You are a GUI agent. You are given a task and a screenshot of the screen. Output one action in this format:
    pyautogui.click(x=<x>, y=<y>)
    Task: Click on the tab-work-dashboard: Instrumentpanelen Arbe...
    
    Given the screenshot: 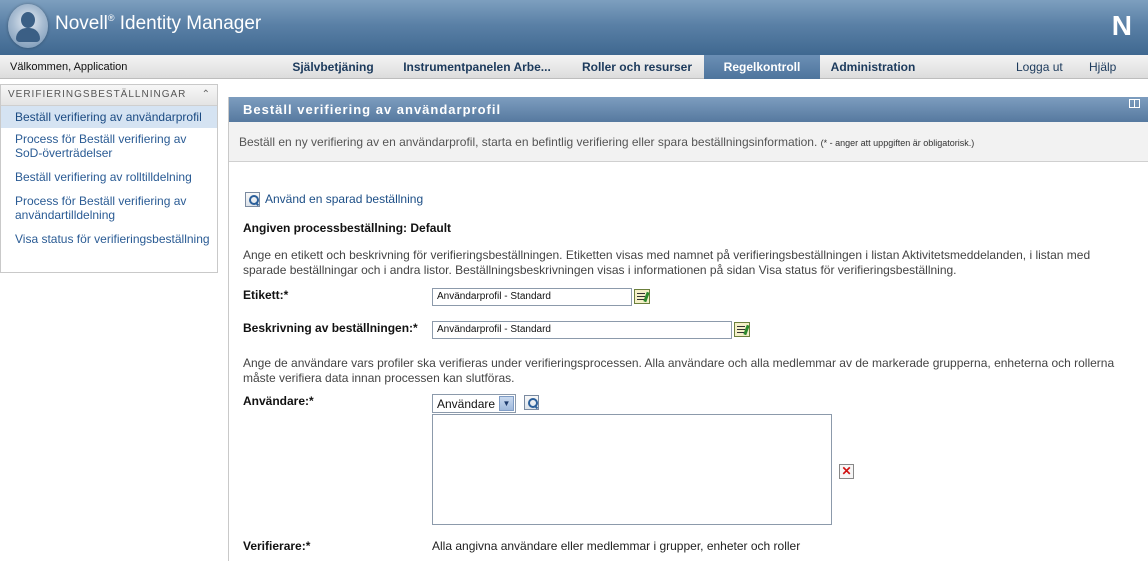 What is the action you would take?
    pyautogui.click(x=477, y=67)
    